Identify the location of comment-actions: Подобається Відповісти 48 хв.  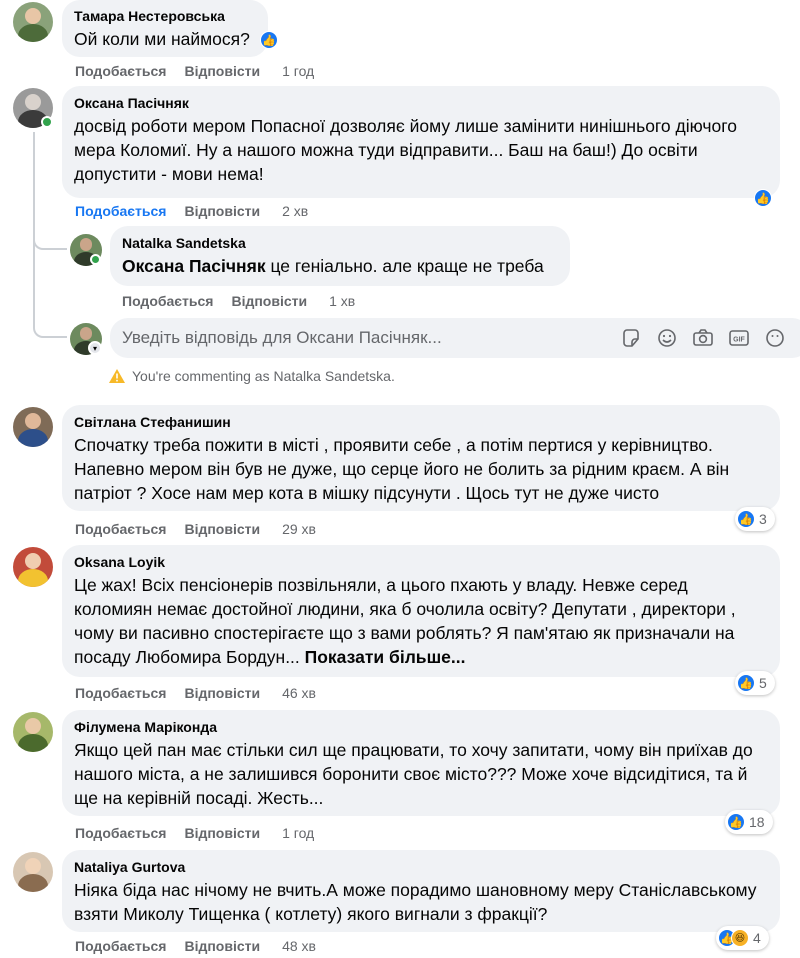
(204, 946).